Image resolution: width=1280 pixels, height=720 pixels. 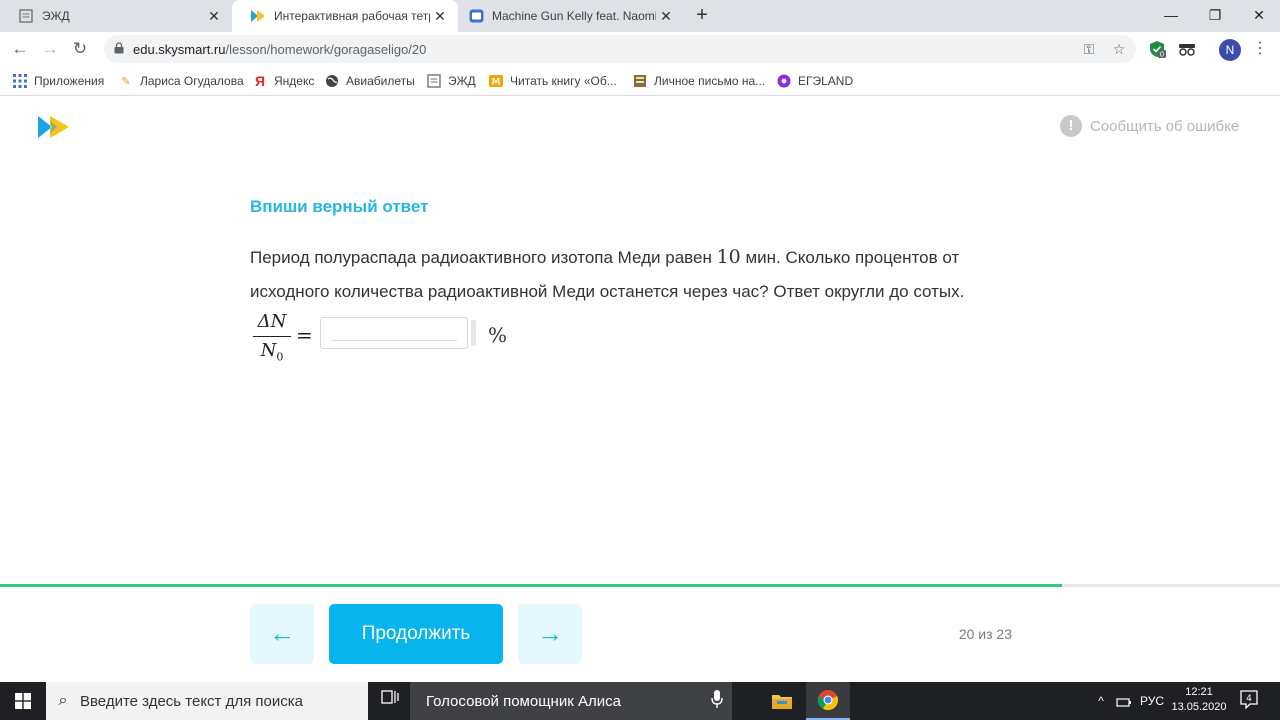 I want to click on progress-bar, so click(x=640, y=585).